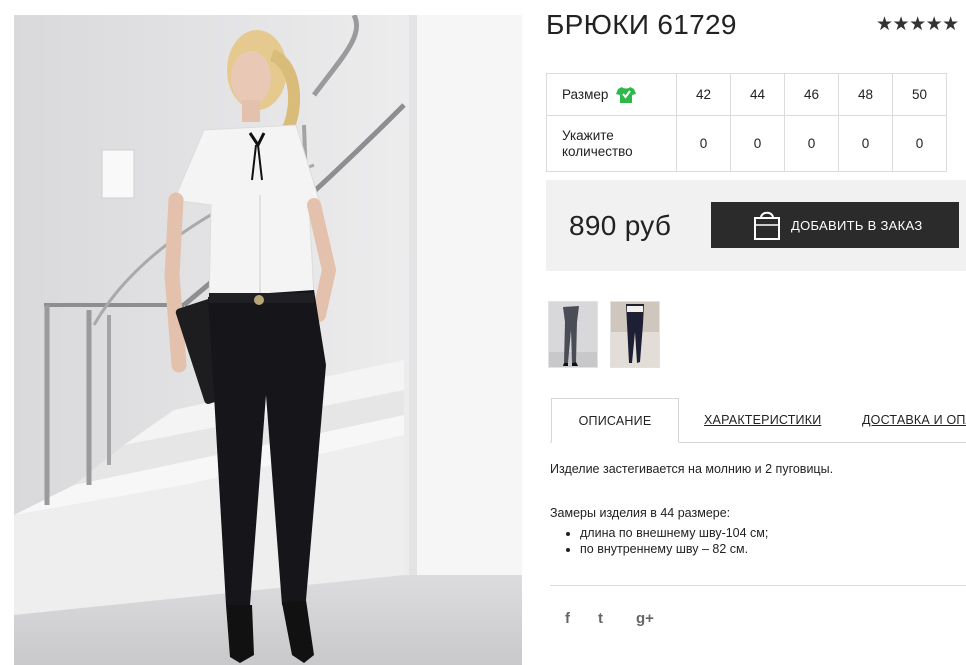 Image resolution: width=966 pixels, height=665 pixels. Describe the element at coordinates (914, 420) in the screenshot. I see `tab-delivery-payment: ДОСТАВКА И ОПЛ` at that location.